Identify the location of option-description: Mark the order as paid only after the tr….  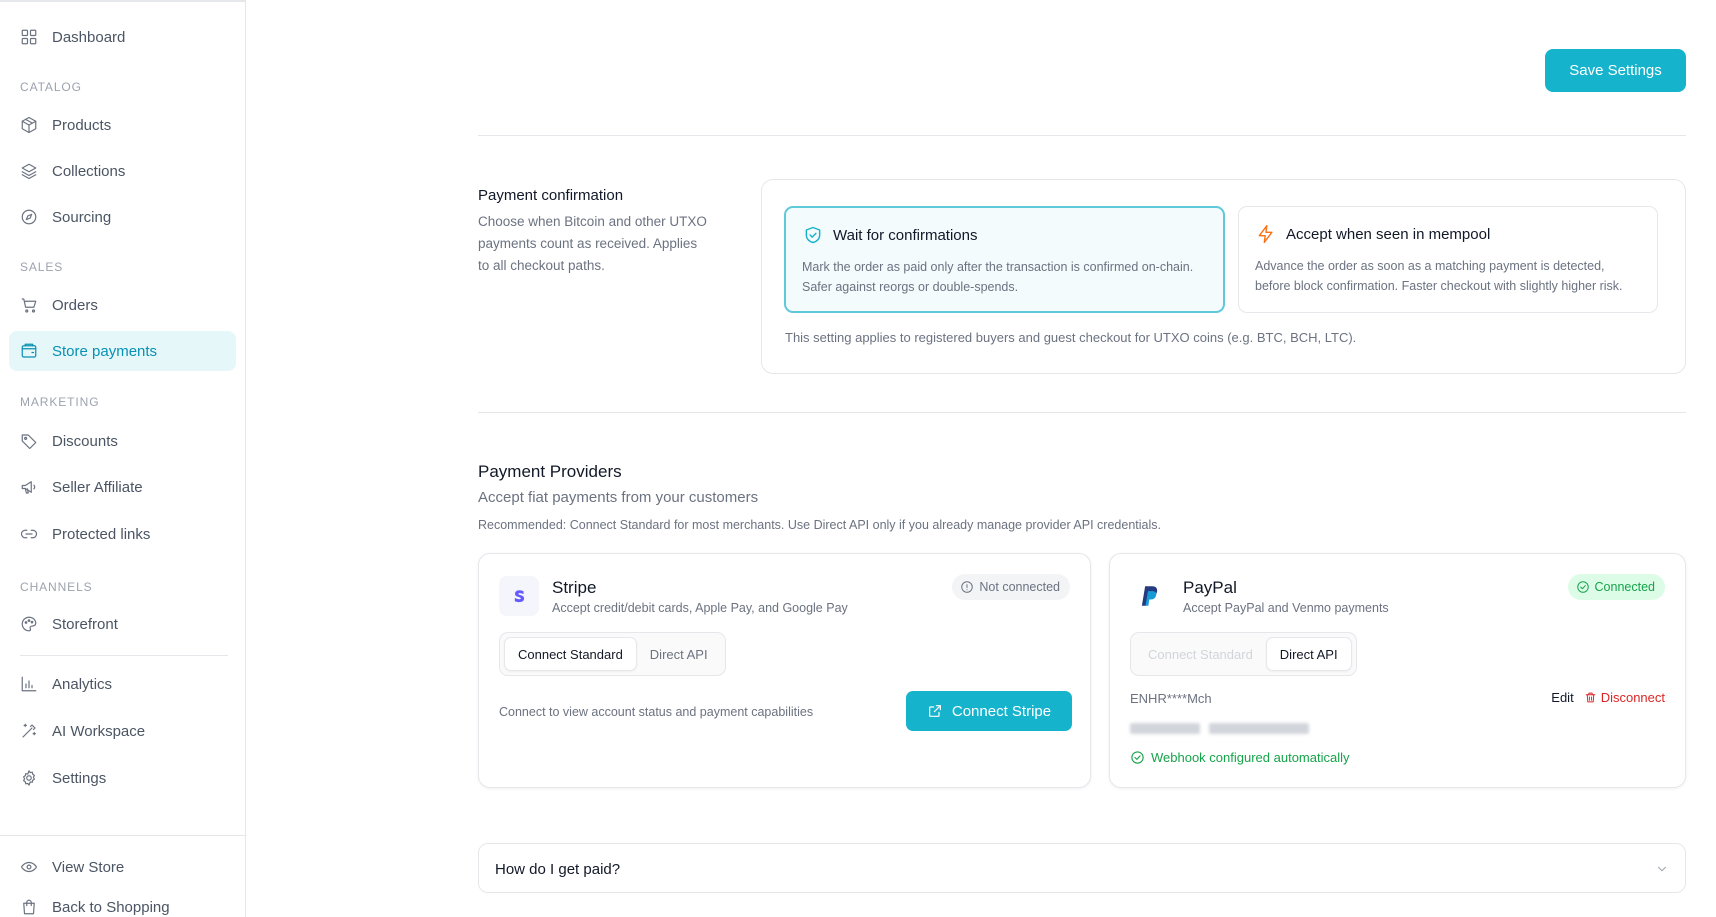
(998, 277).